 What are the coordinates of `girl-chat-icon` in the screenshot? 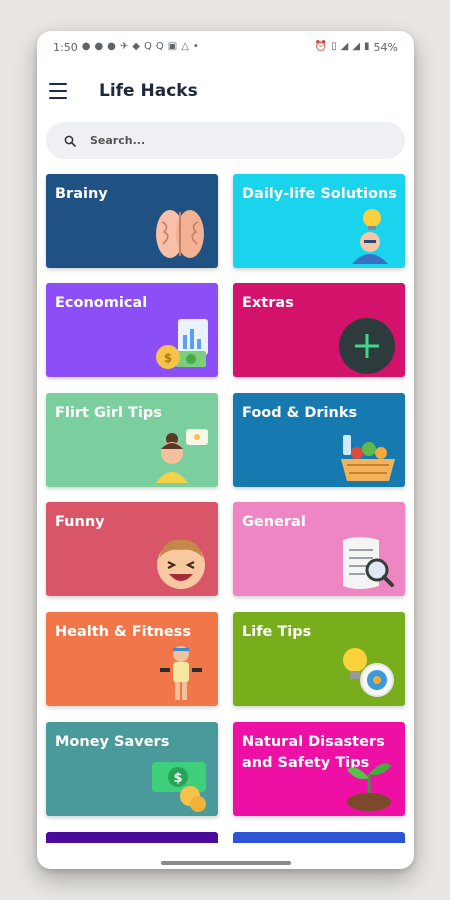 It's located at (182, 456).